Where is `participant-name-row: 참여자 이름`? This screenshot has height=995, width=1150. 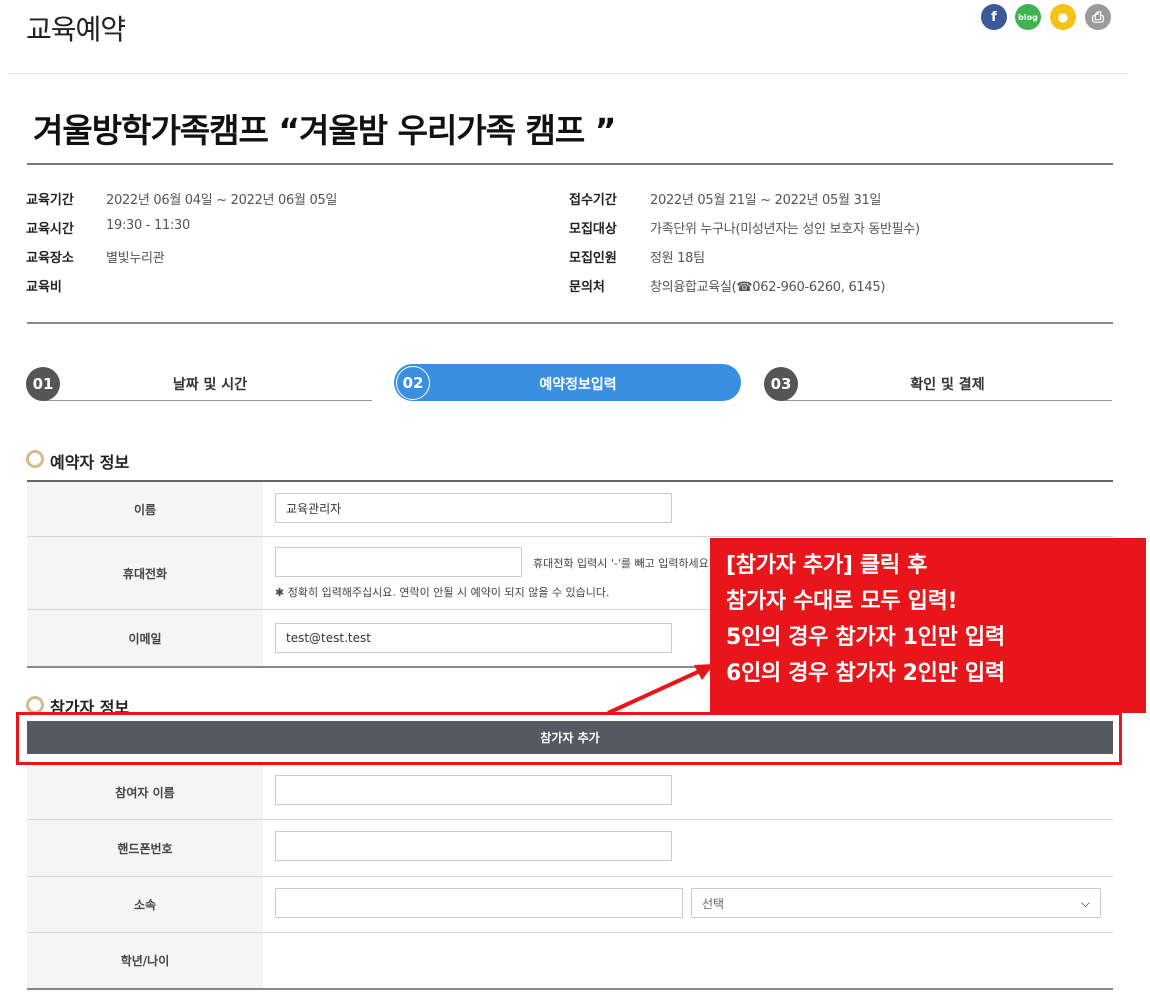
participant-name-row: 참여자 이름 is located at coordinates (570, 792).